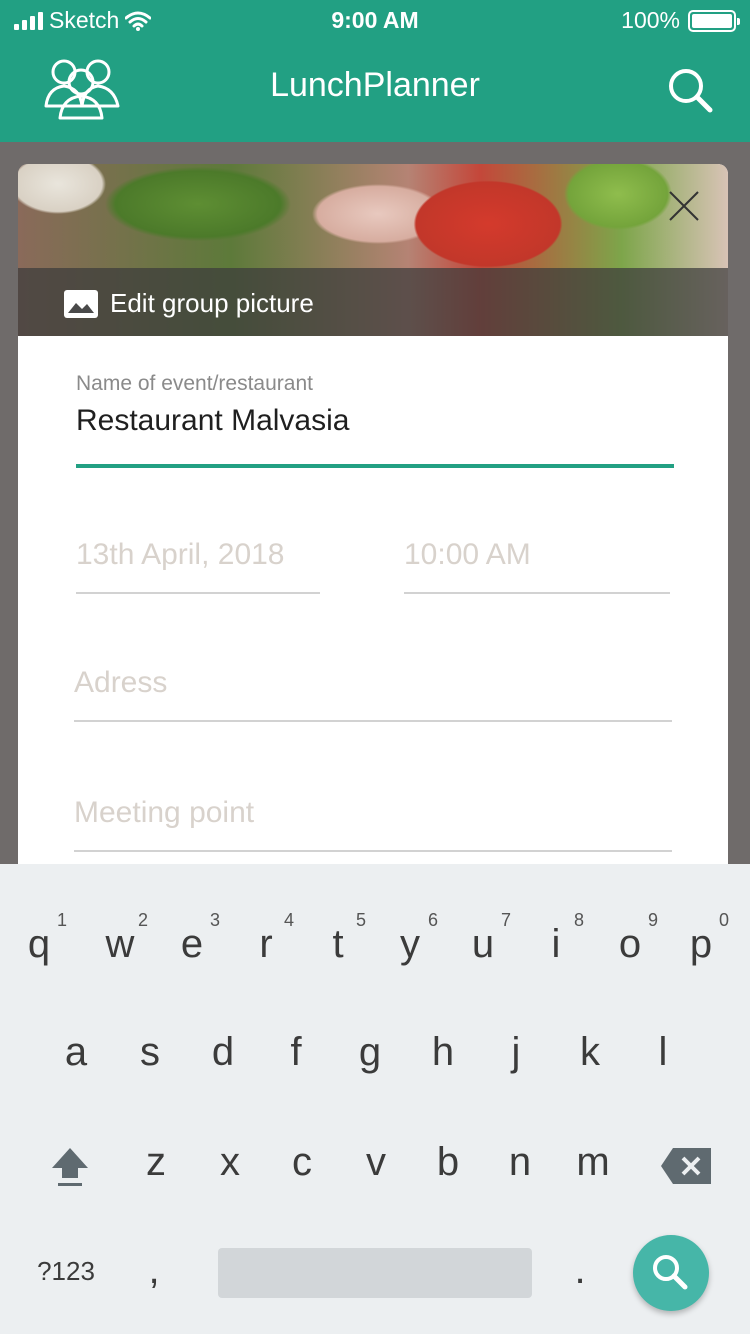  Describe the element at coordinates (338, 938) in the screenshot. I see `key-4: 5t` at that location.